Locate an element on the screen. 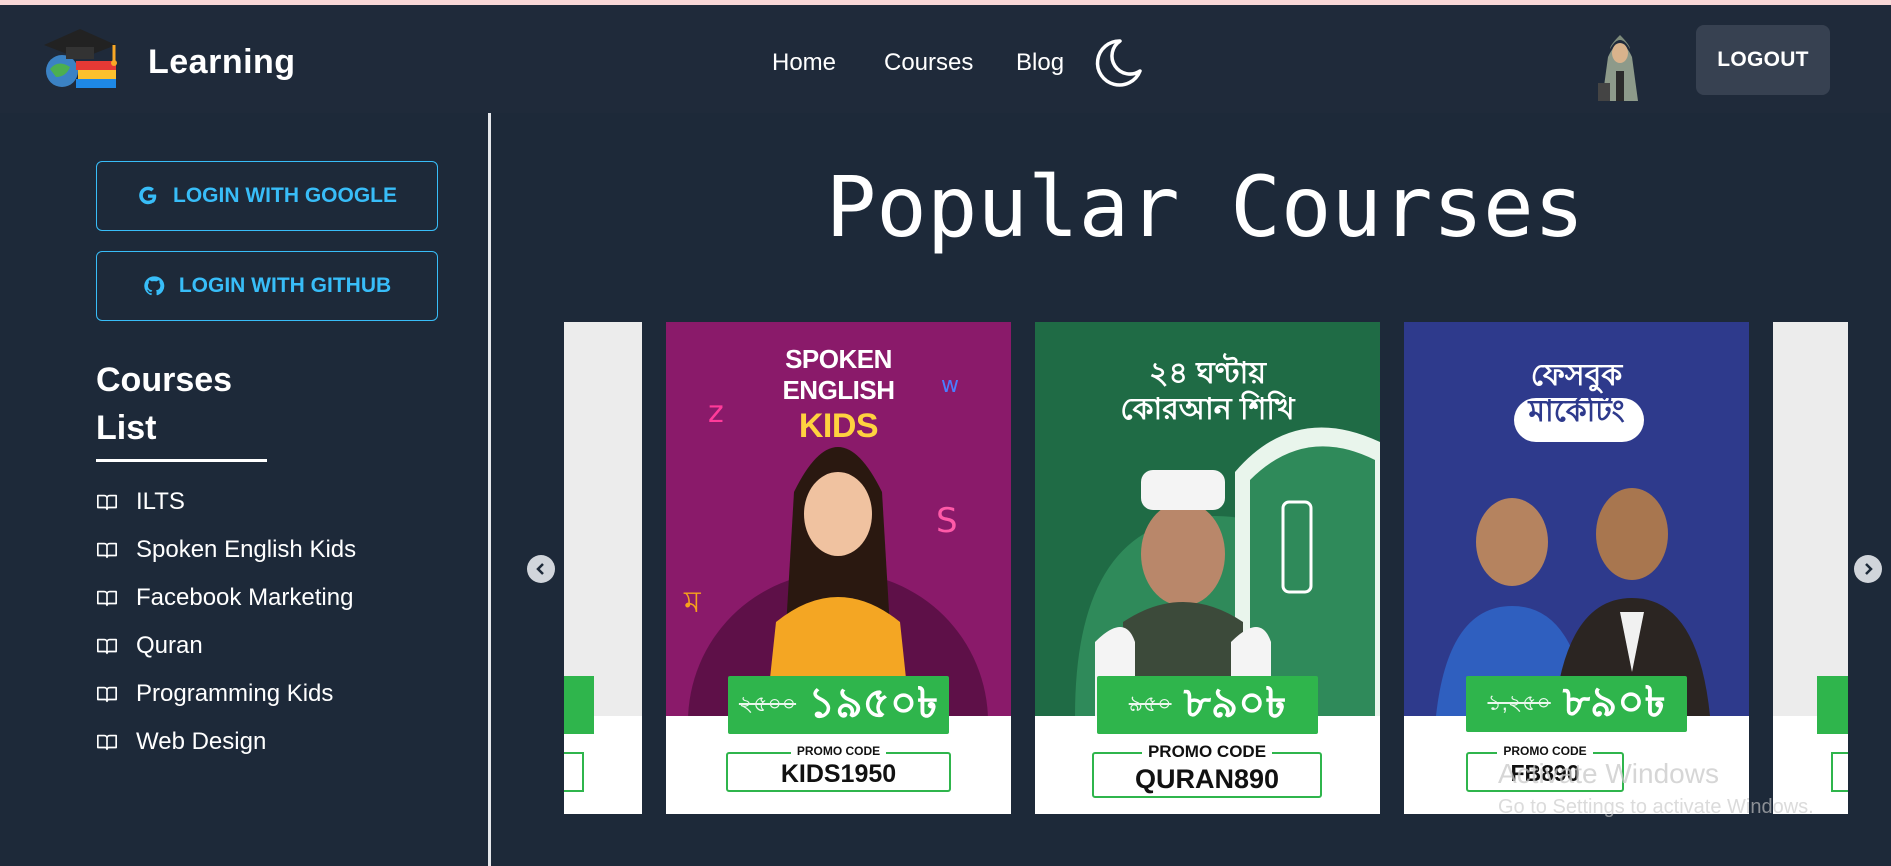 Image resolution: width=1891 pixels, height=866 pixels. login-github-button: LOGIN WITH GITHUB is located at coordinates (267, 286).